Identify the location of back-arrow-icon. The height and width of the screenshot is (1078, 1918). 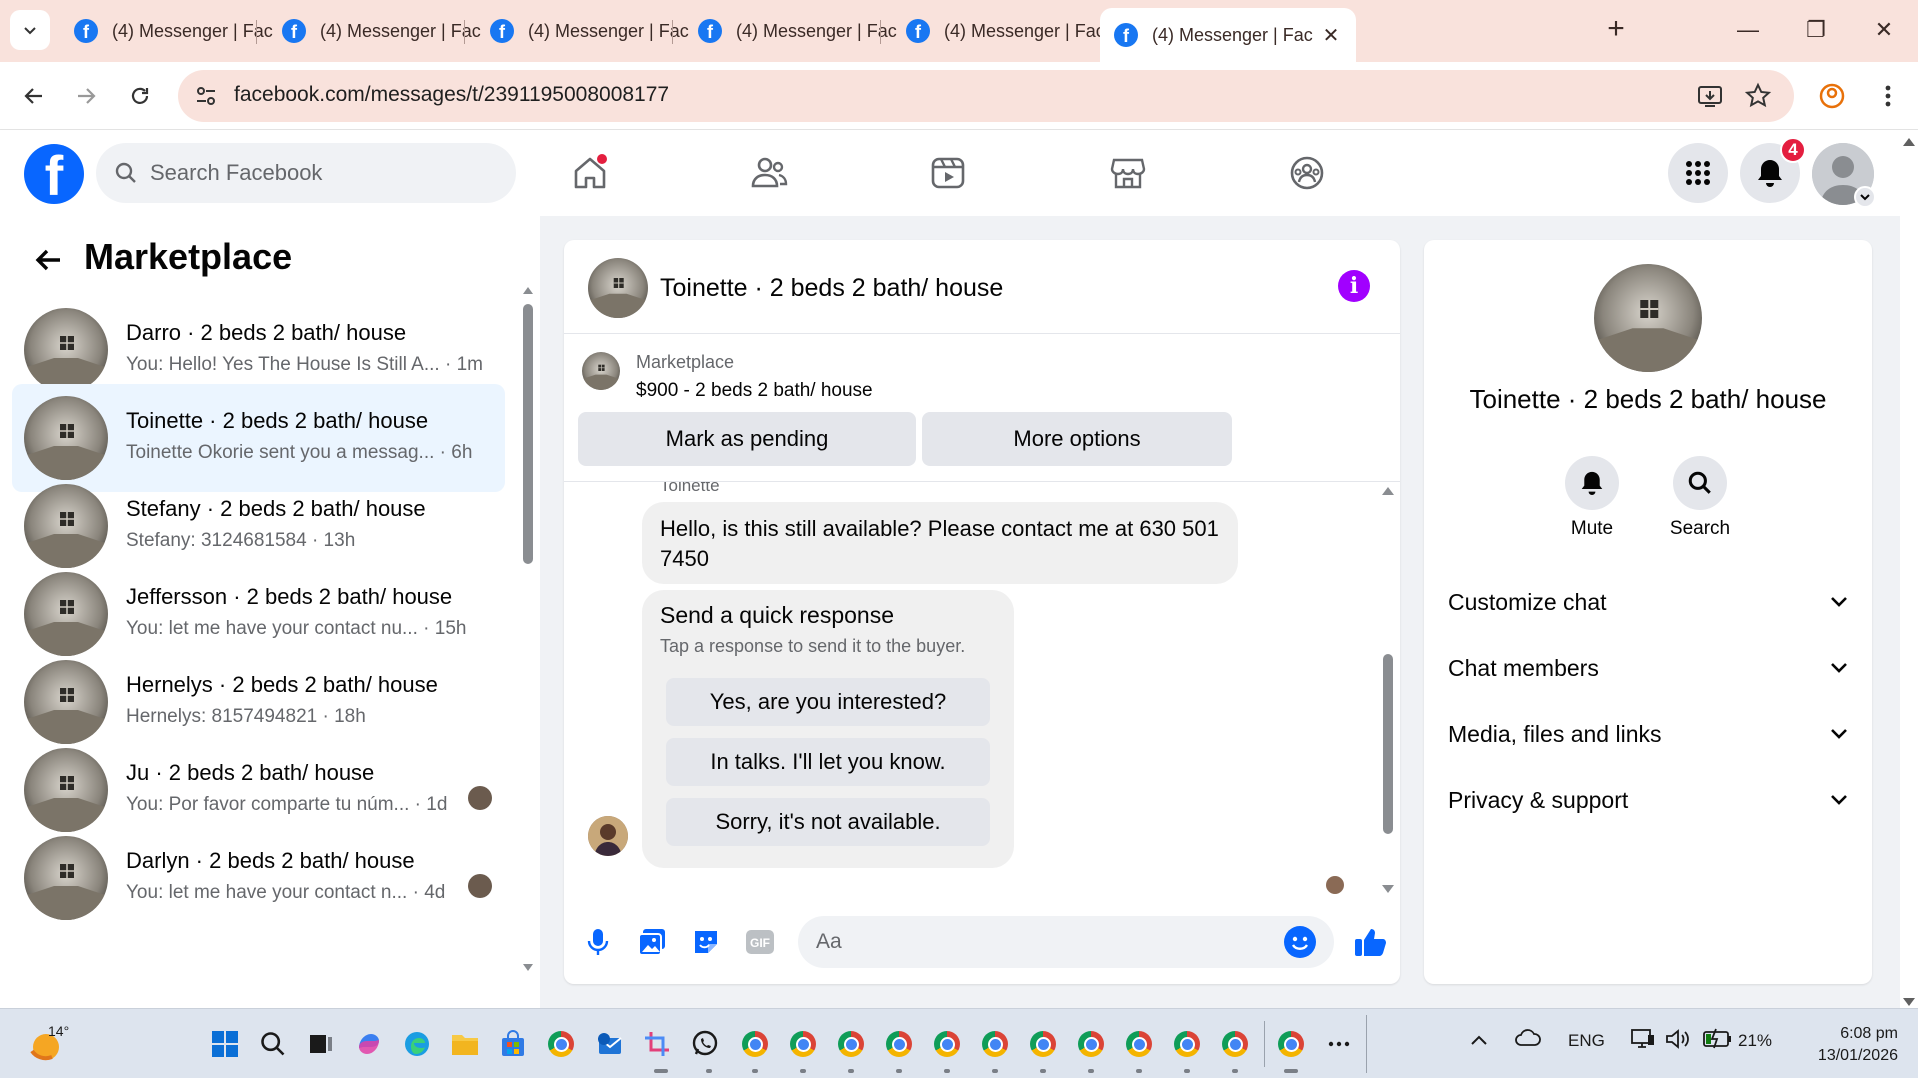
(48, 260).